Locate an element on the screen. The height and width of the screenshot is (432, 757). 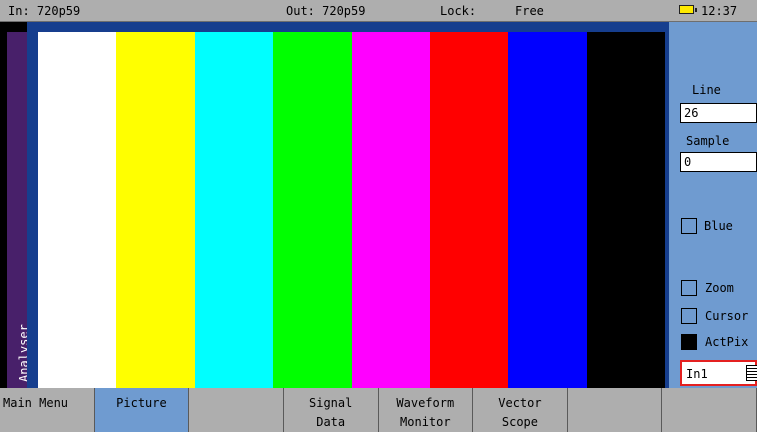
actpix-checkbox is located at coordinates (689, 342).